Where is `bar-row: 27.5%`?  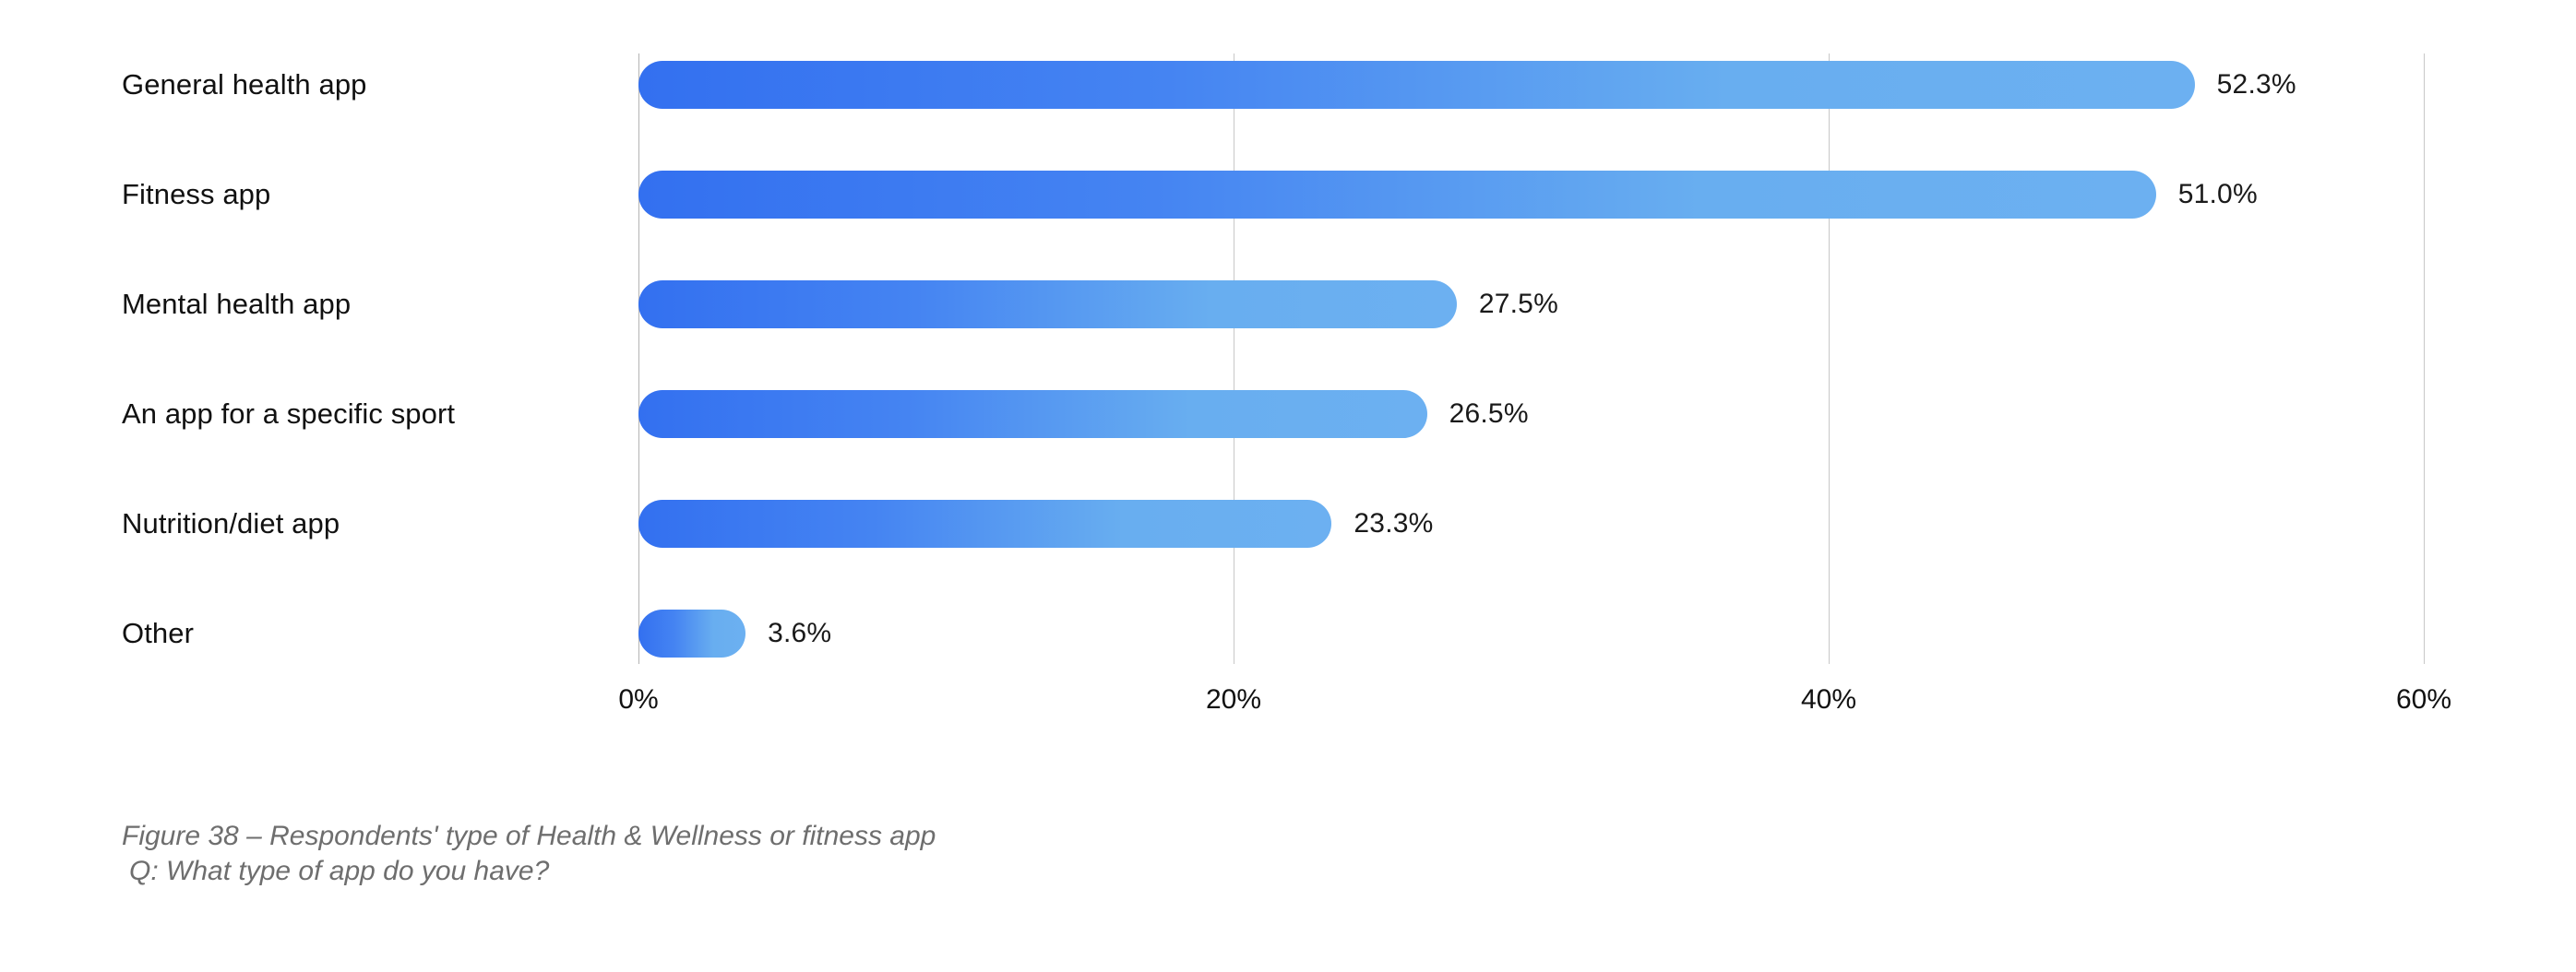 bar-row: 27.5% is located at coordinates (1531, 304).